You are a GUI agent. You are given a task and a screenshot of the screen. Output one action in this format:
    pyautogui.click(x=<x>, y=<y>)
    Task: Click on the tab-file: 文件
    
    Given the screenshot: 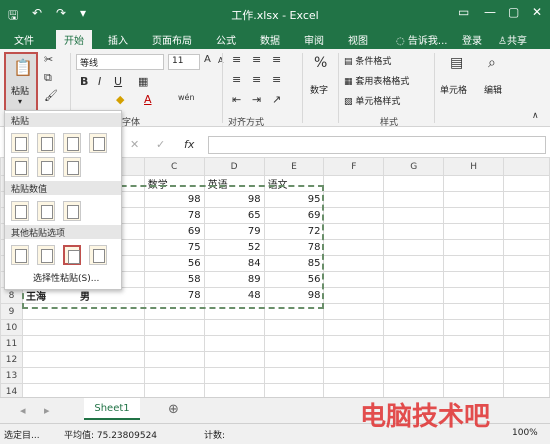 What is the action you would take?
    pyautogui.click(x=24, y=39)
    